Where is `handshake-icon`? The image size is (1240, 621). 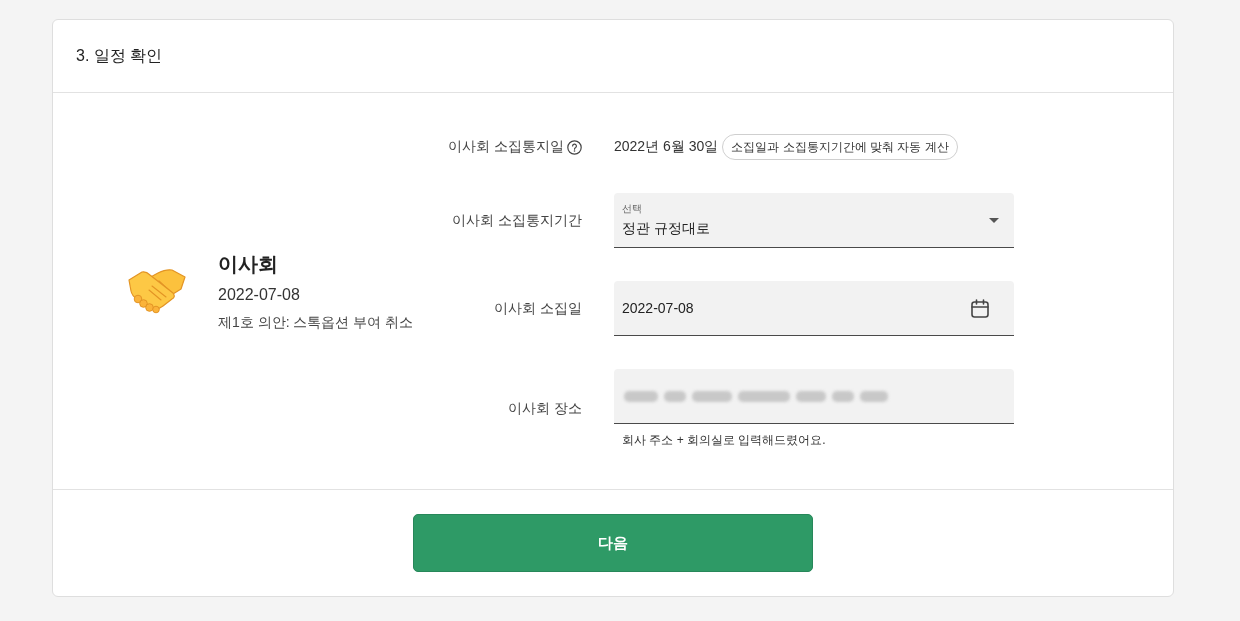
handshake-icon is located at coordinates (157, 291).